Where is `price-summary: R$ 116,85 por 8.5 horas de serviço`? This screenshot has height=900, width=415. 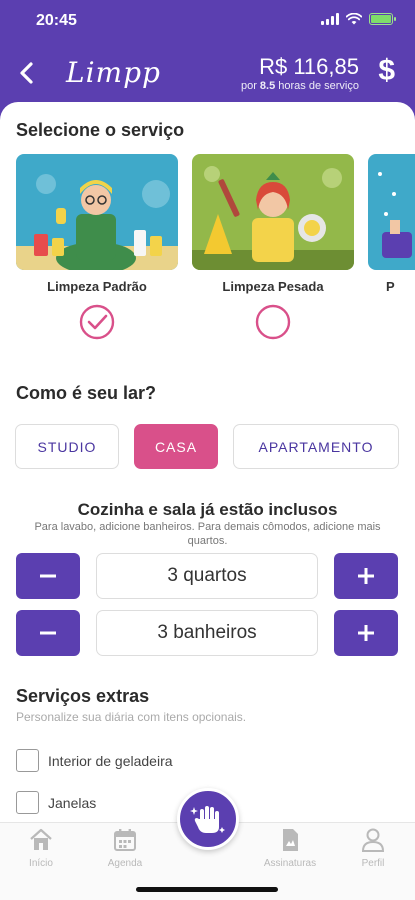 price-summary: R$ 116,85 por 8.5 horas de serviço is located at coordinates (300, 73).